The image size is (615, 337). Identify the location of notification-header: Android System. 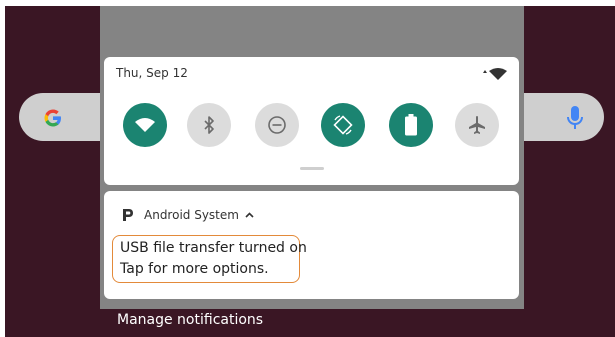
(188, 215).